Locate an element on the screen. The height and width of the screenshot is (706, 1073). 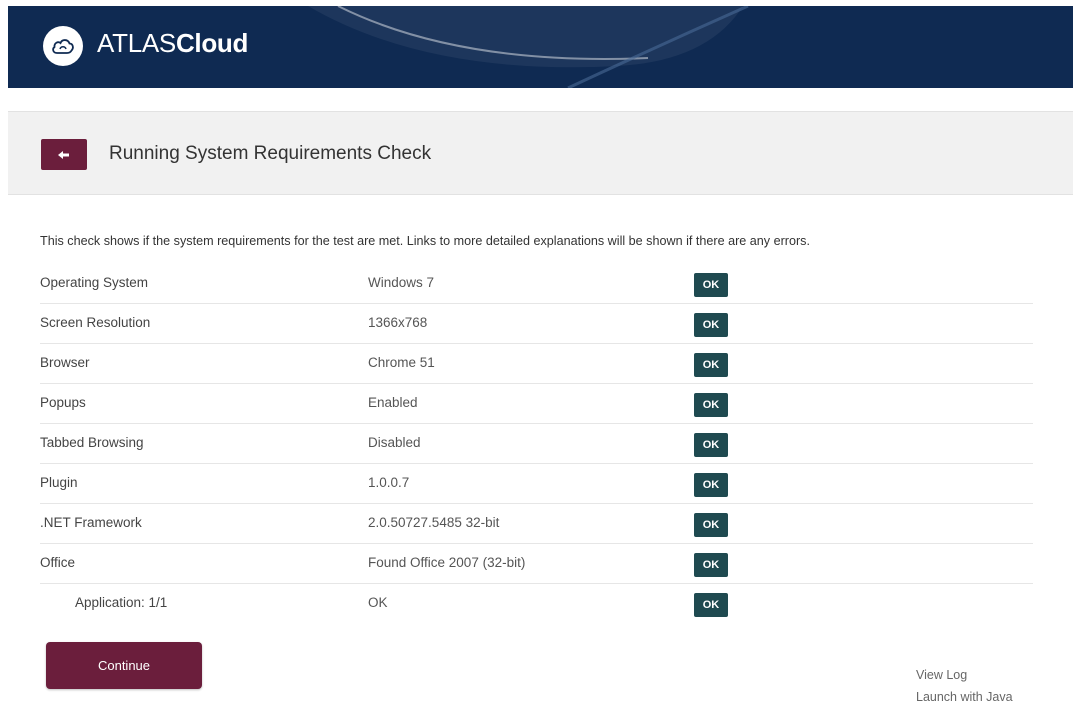
requirement-name: Popups is located at coordinates (63, 402).